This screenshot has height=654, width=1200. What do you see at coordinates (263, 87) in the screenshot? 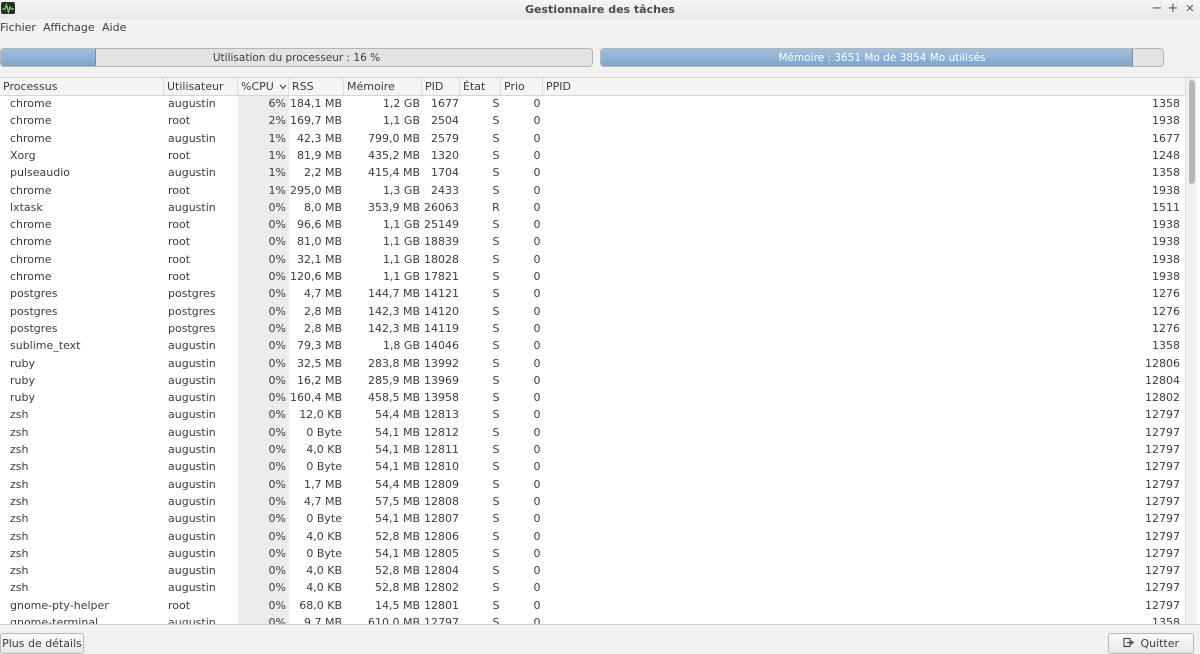
I see `column-header-cpu: %CPU` at bounding box center [263, 87].